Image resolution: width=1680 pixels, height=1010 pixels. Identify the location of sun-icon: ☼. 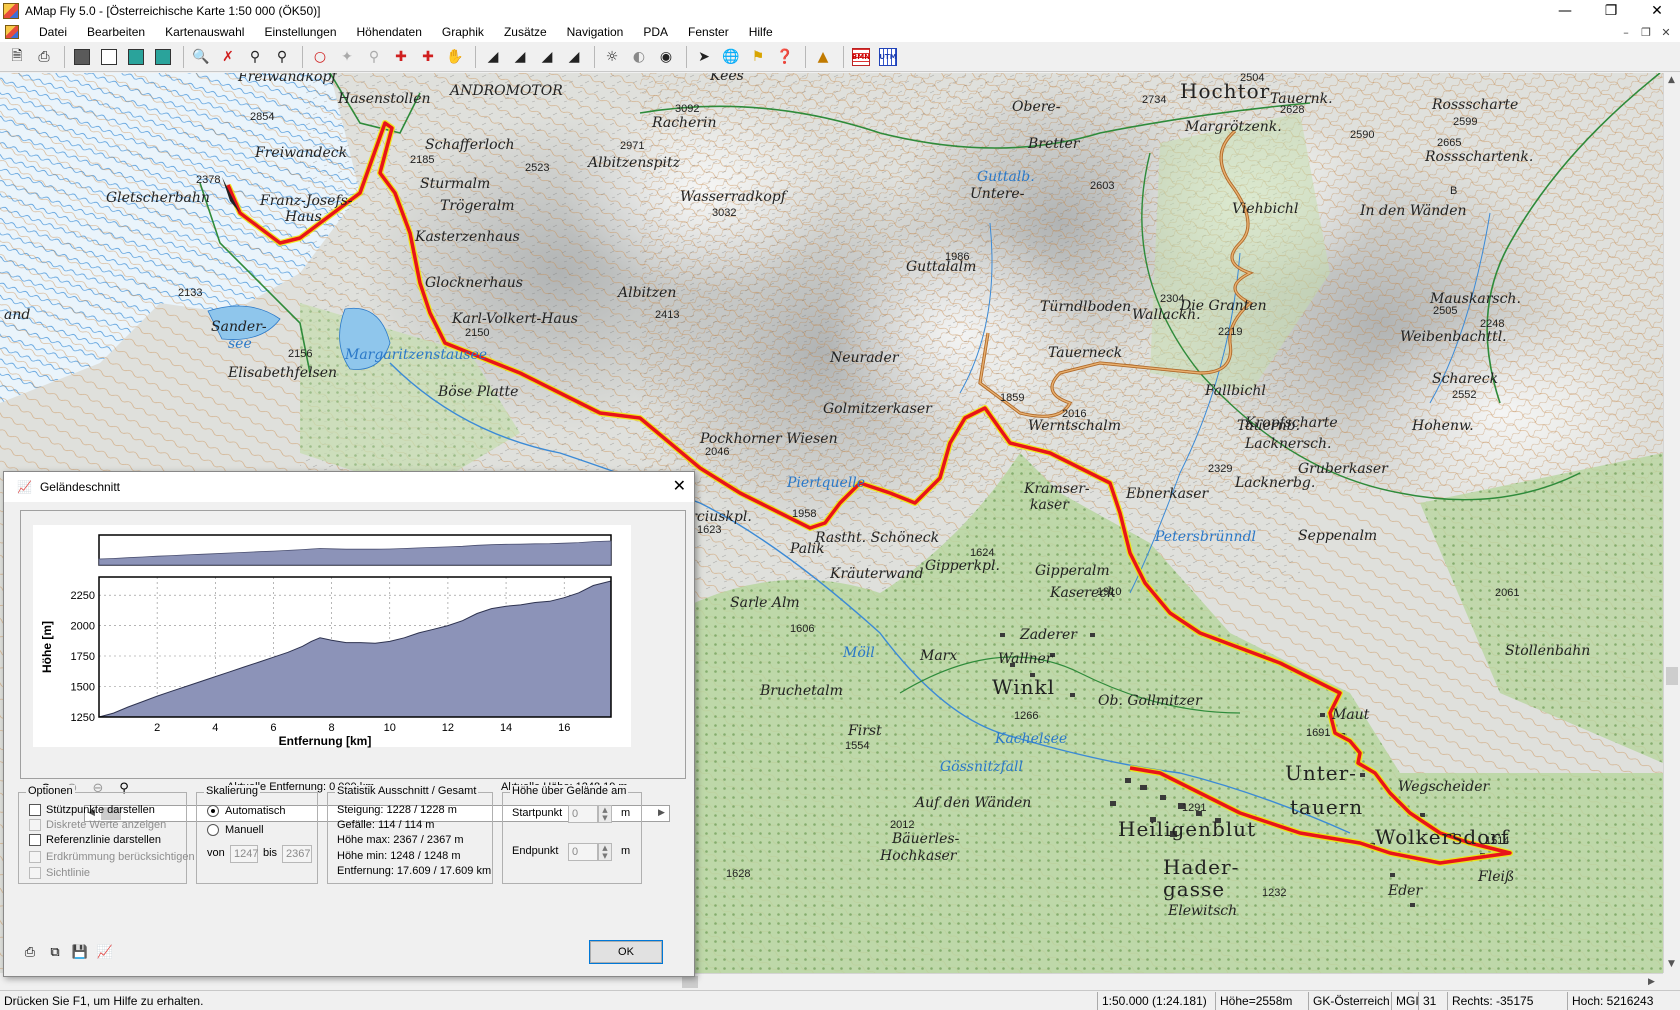
(612, 57).